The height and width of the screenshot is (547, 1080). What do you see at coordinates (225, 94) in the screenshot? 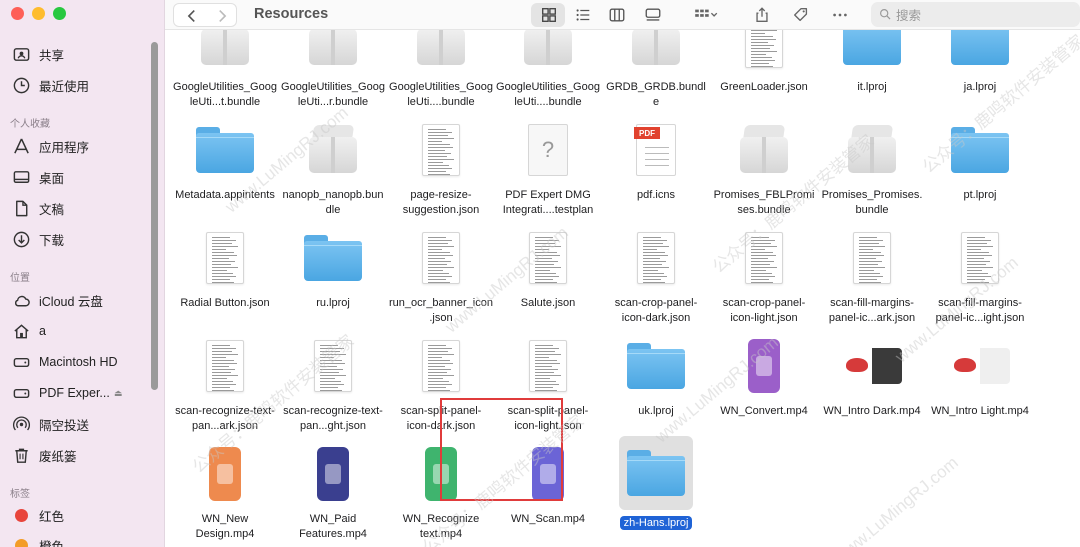
I see `file-name: GoogleUtilities_GoogleUti...t.bundle` at bounding box center [225, 94].